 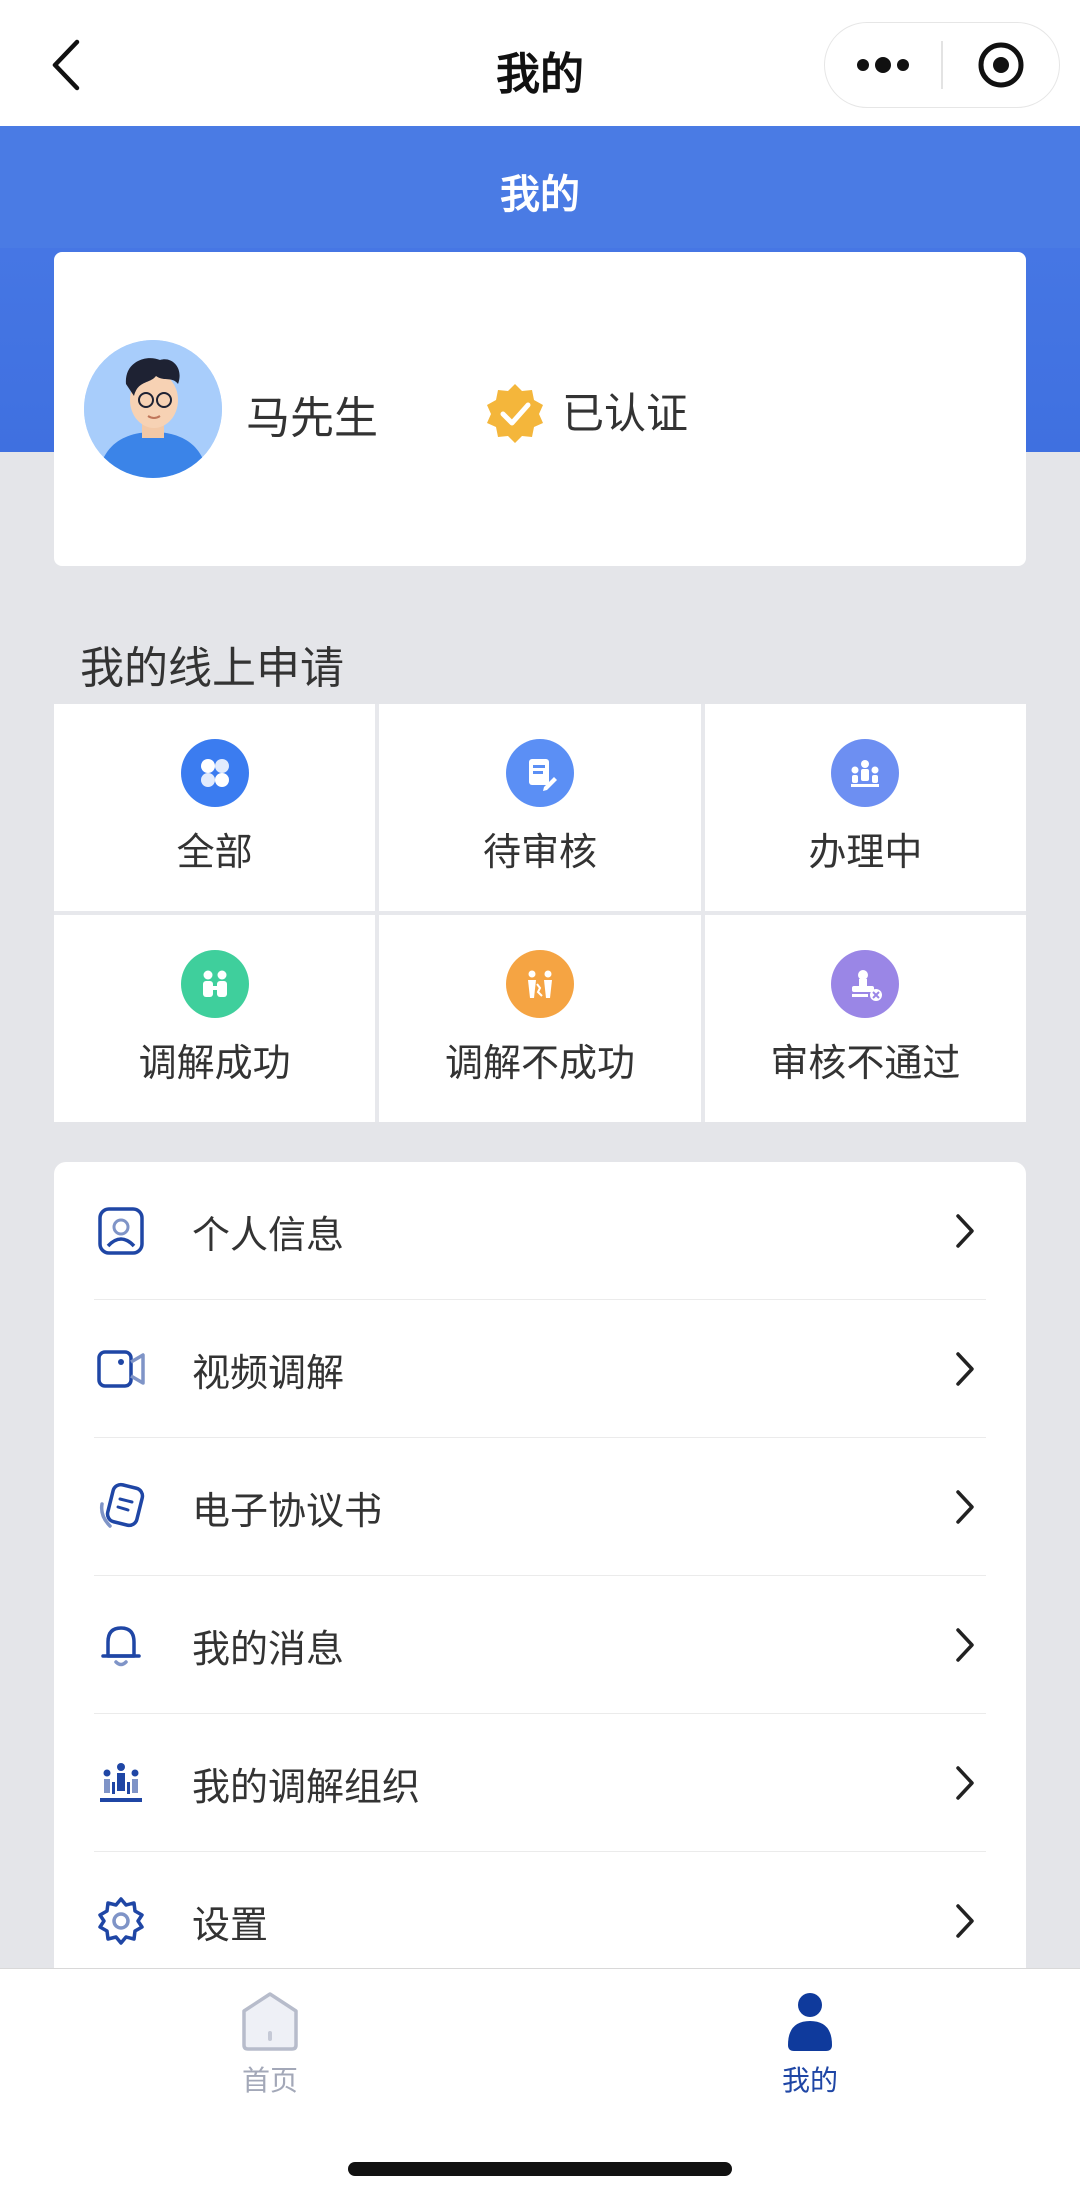 What do you see at coordinates (215, 807) in the screenshot?
I see `status-all: 全部` at bounding box center [215, 807].